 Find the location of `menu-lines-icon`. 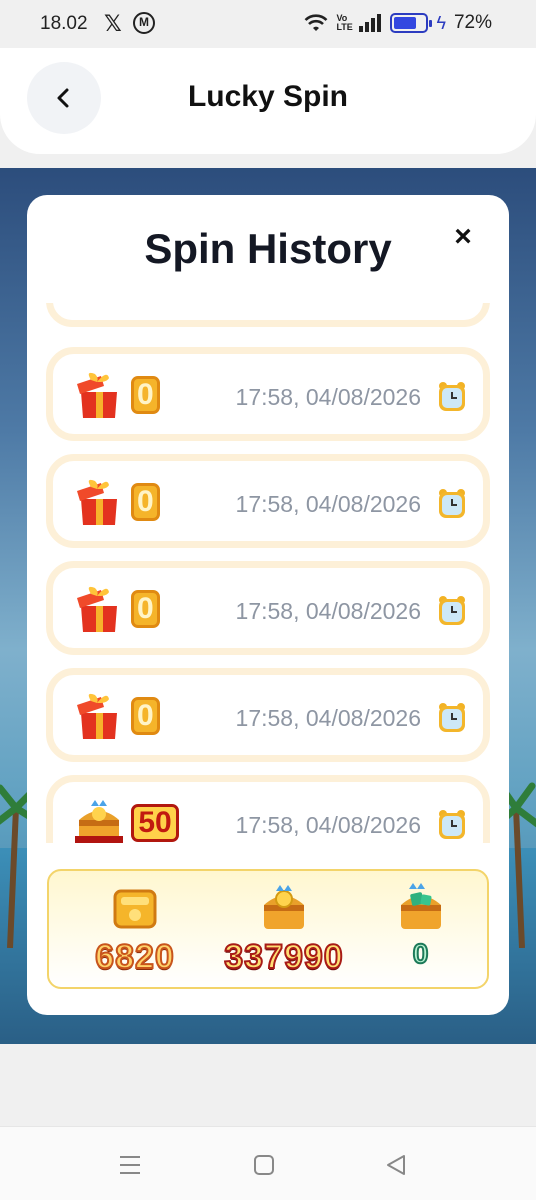

menu-lines-icon is located at coordinates (130, 1165).